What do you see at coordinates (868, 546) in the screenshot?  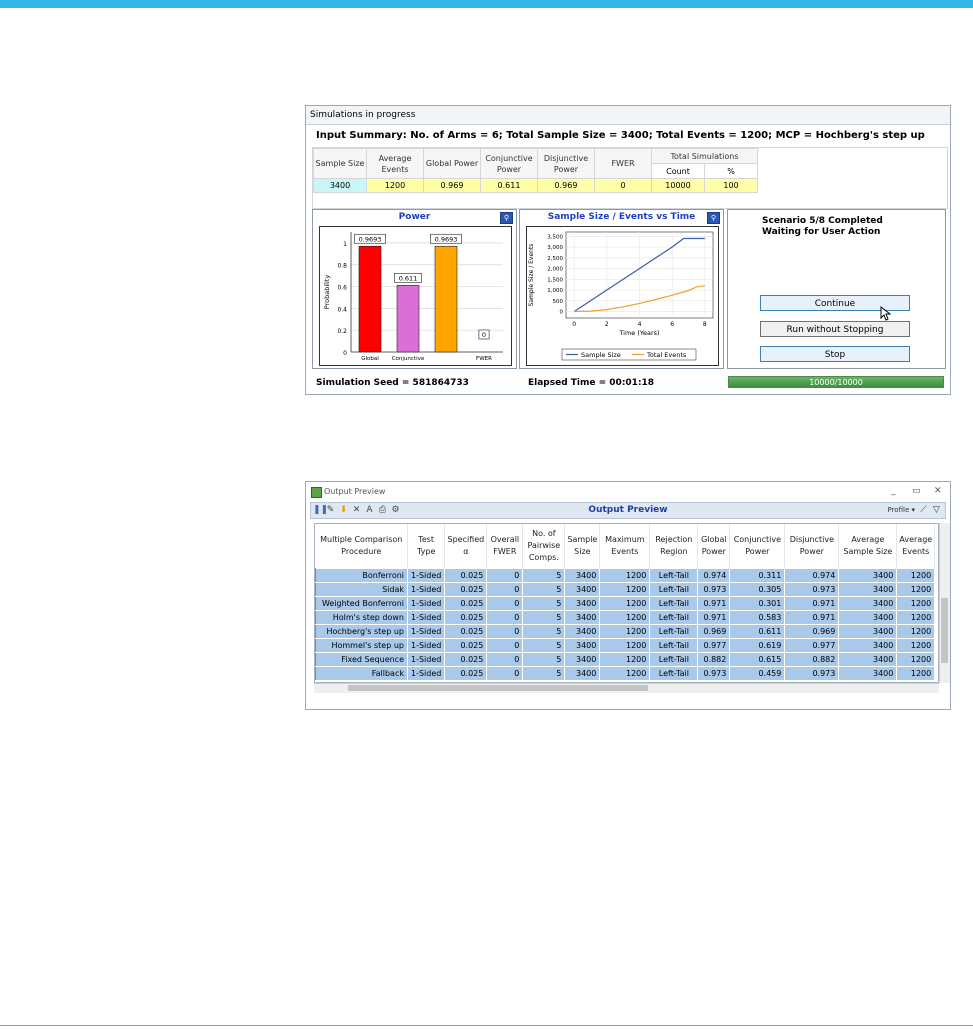 I see `column-header: Average Sample Size` at bounding box center [868, 546].